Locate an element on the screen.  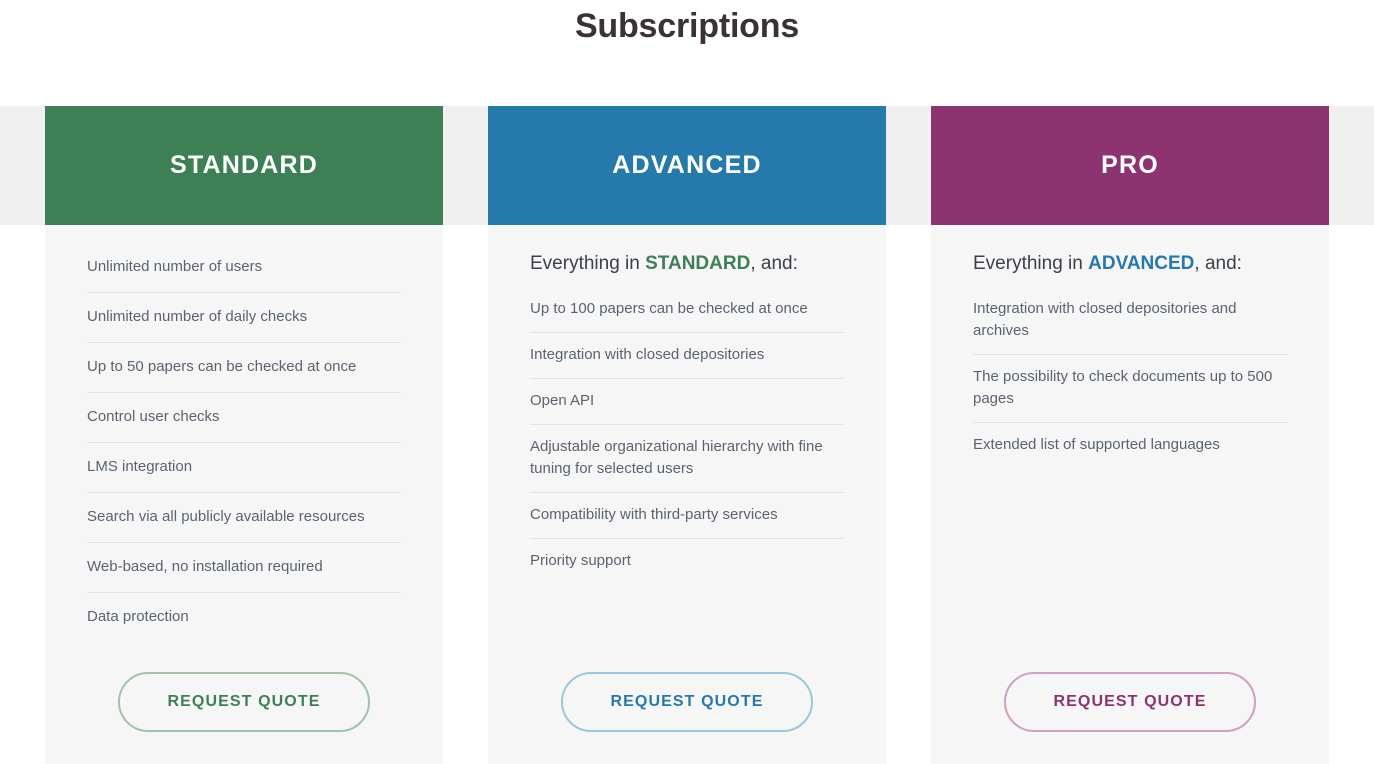
feature-item: Priority support is located at coordinates (580, 560).